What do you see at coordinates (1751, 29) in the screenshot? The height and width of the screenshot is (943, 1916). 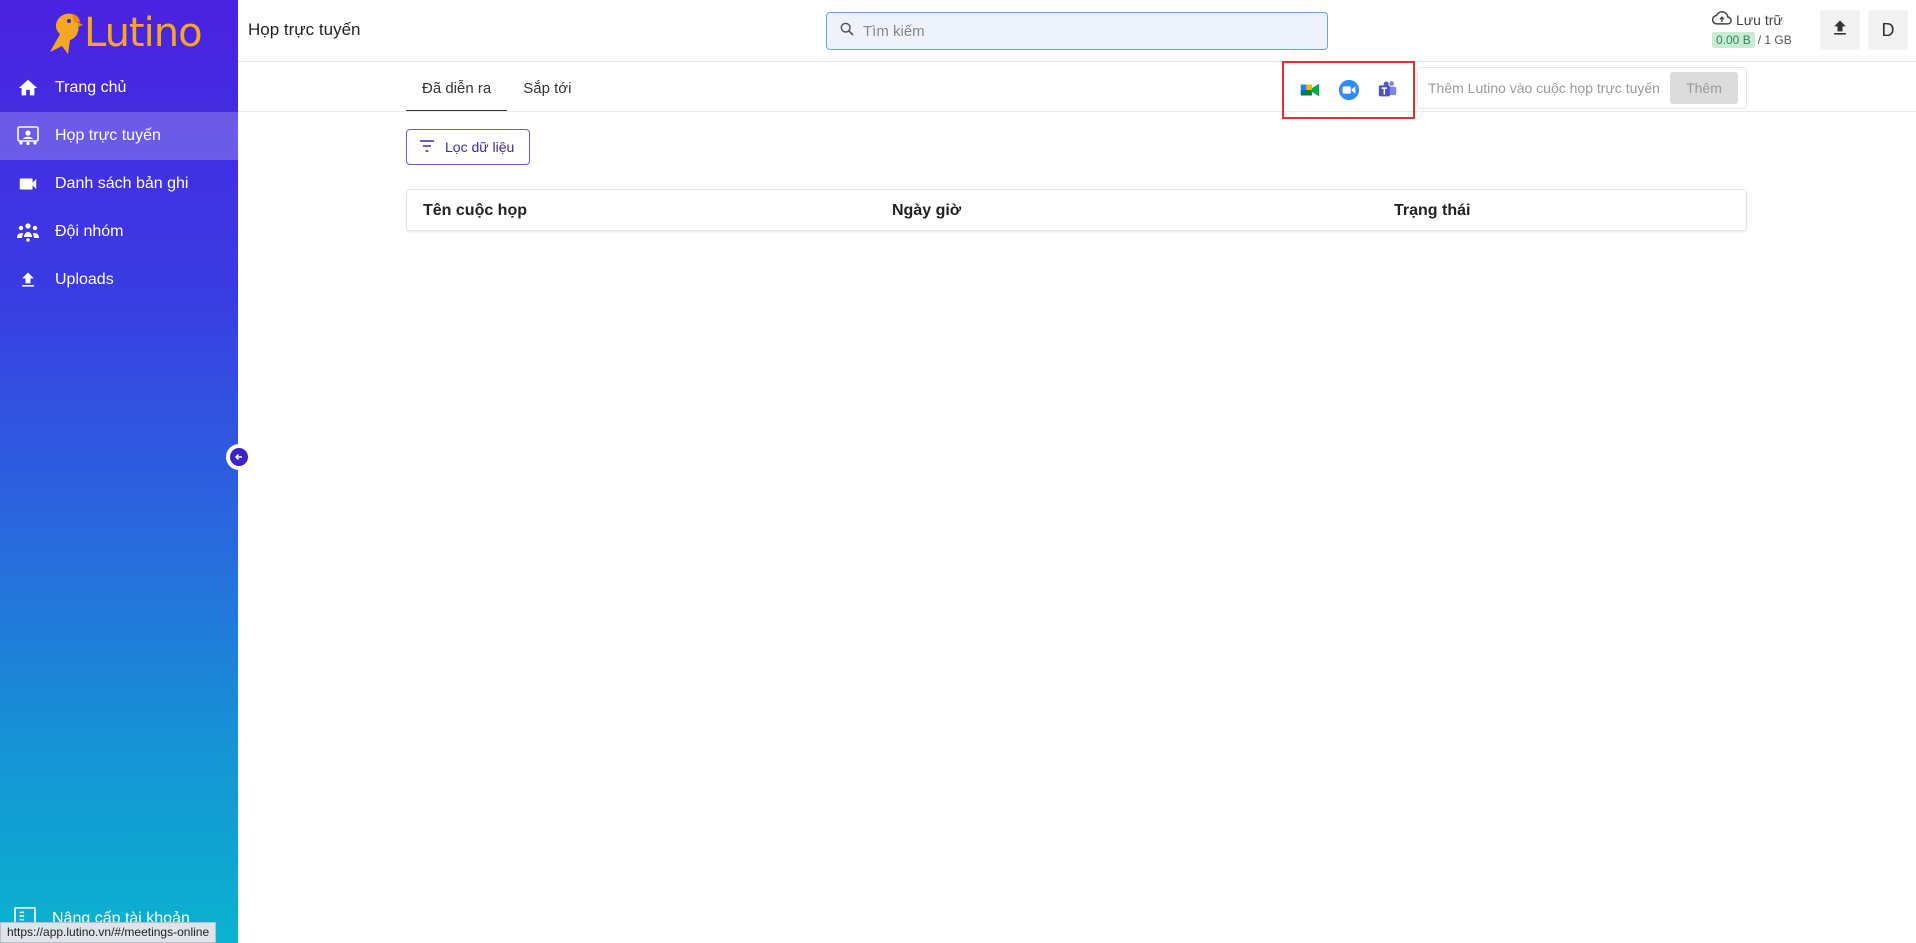 I see `storage-info: Lưu trữ 0.00 B / 1 GB` at bounding box center [1751, 29].